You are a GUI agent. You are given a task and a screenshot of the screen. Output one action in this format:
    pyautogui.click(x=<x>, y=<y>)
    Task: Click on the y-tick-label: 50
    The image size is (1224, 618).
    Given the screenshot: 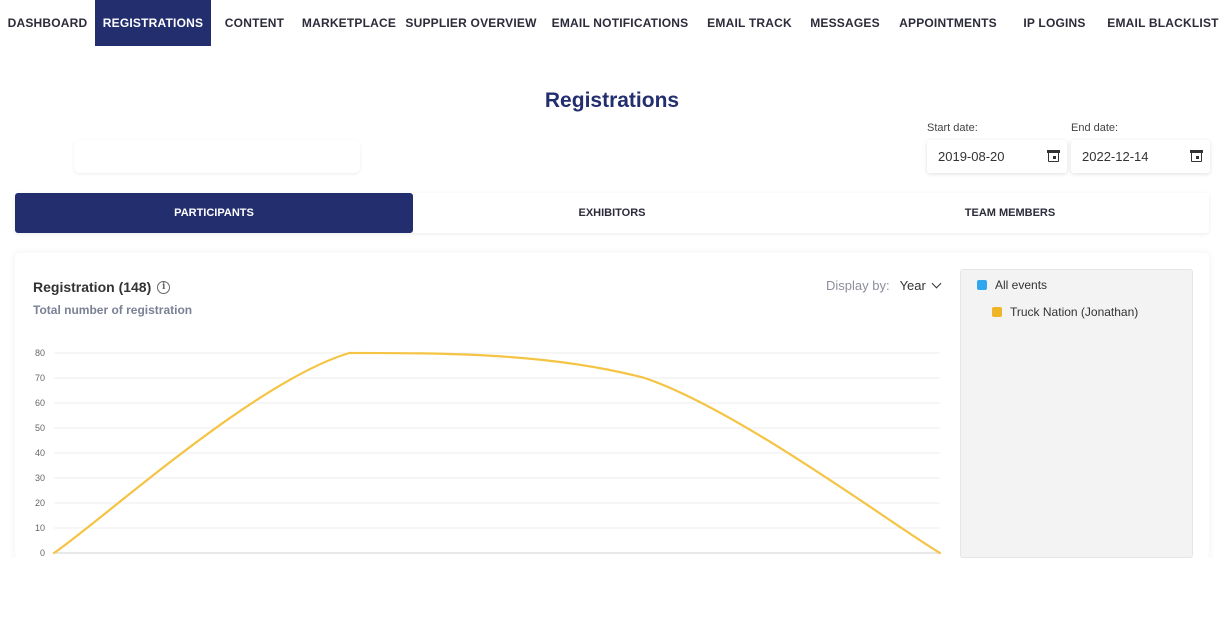 What is the action you would take?
    pyautogui.click(x=40, y=428)
    